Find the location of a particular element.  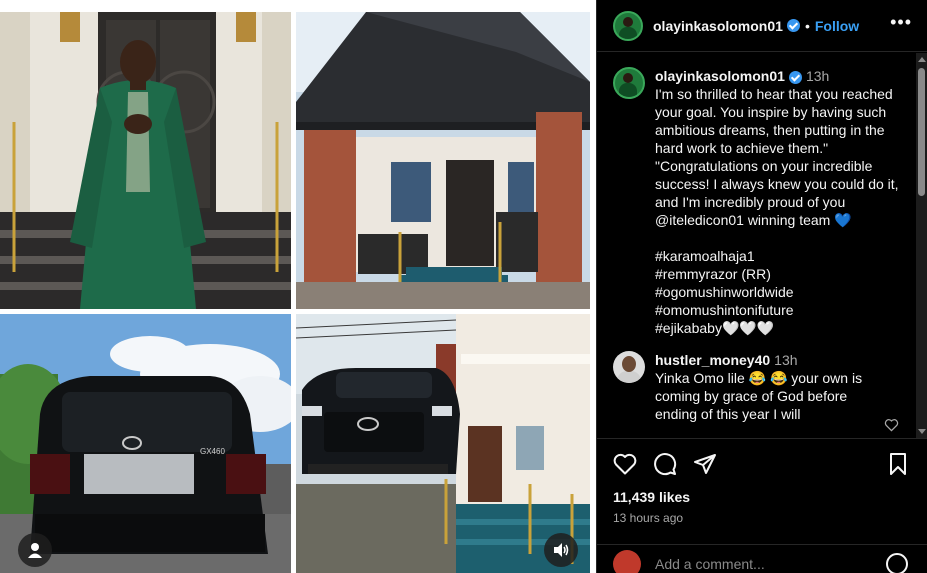

scroll-down-arrow-icon is located at coordinates (922, 431).